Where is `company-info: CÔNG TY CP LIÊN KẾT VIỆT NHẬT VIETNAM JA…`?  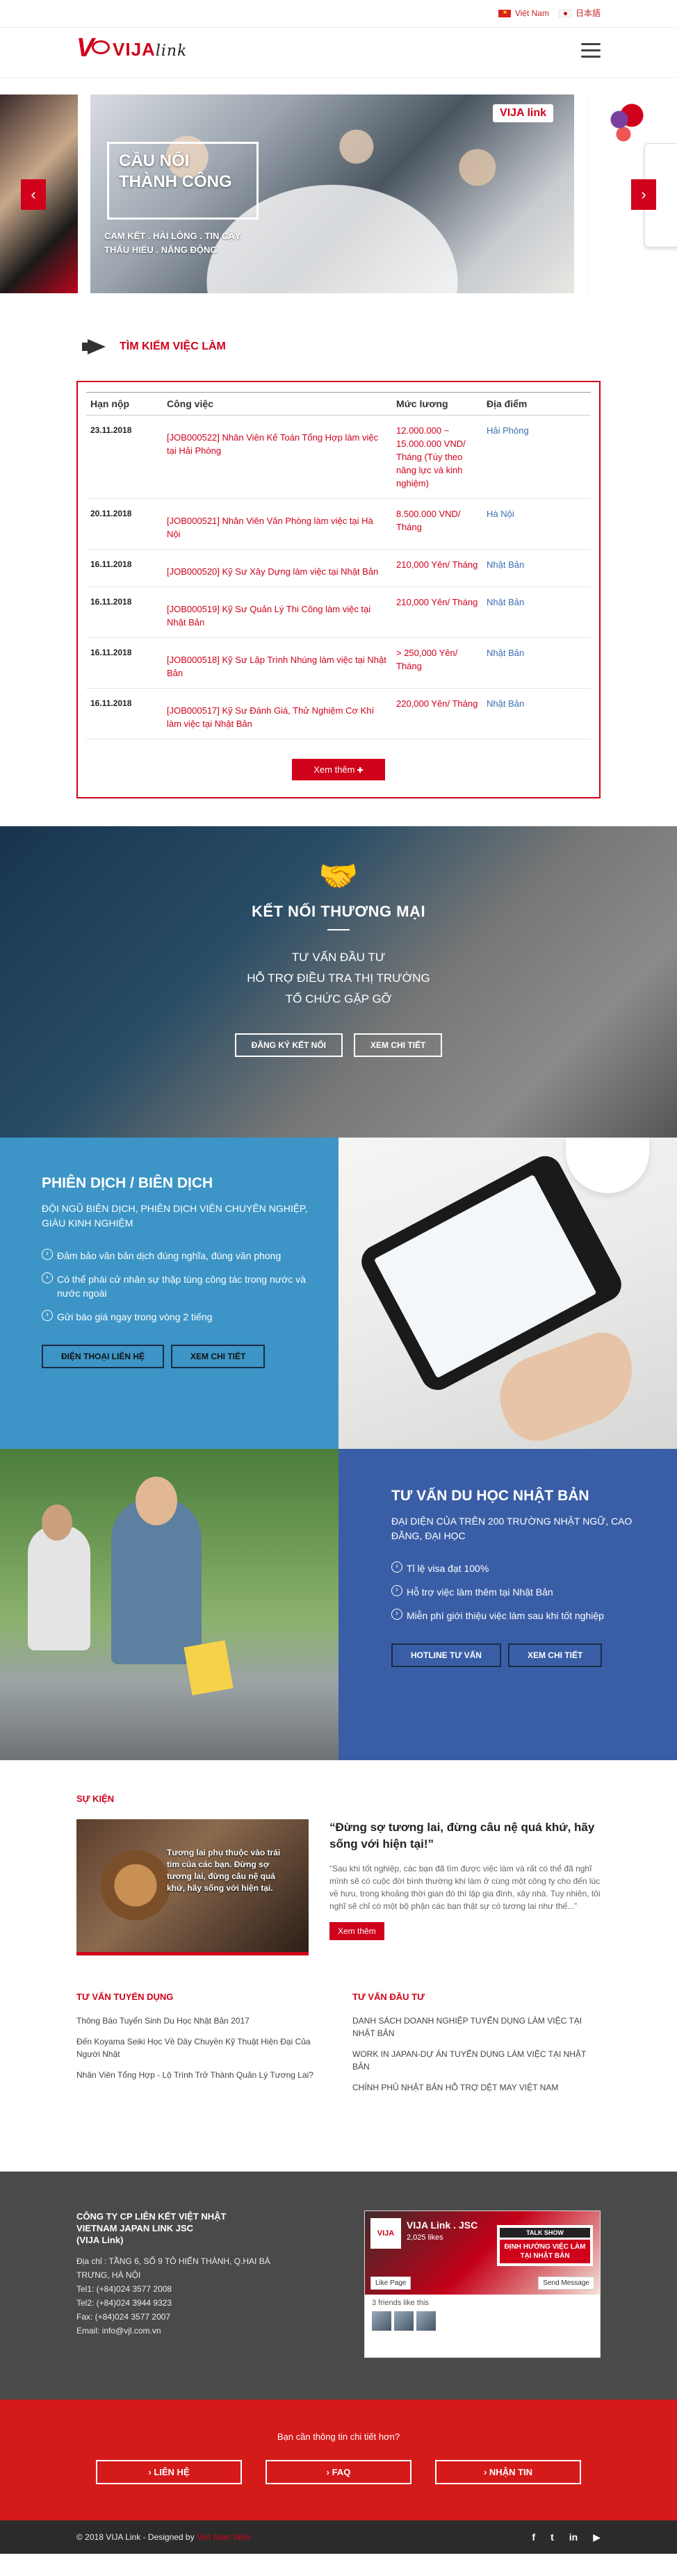 company-info: CÔNG TY CP LIÊN KẾT VIỆT NHẬT VIETNAM JA… is located at coordinates (187, 2284).